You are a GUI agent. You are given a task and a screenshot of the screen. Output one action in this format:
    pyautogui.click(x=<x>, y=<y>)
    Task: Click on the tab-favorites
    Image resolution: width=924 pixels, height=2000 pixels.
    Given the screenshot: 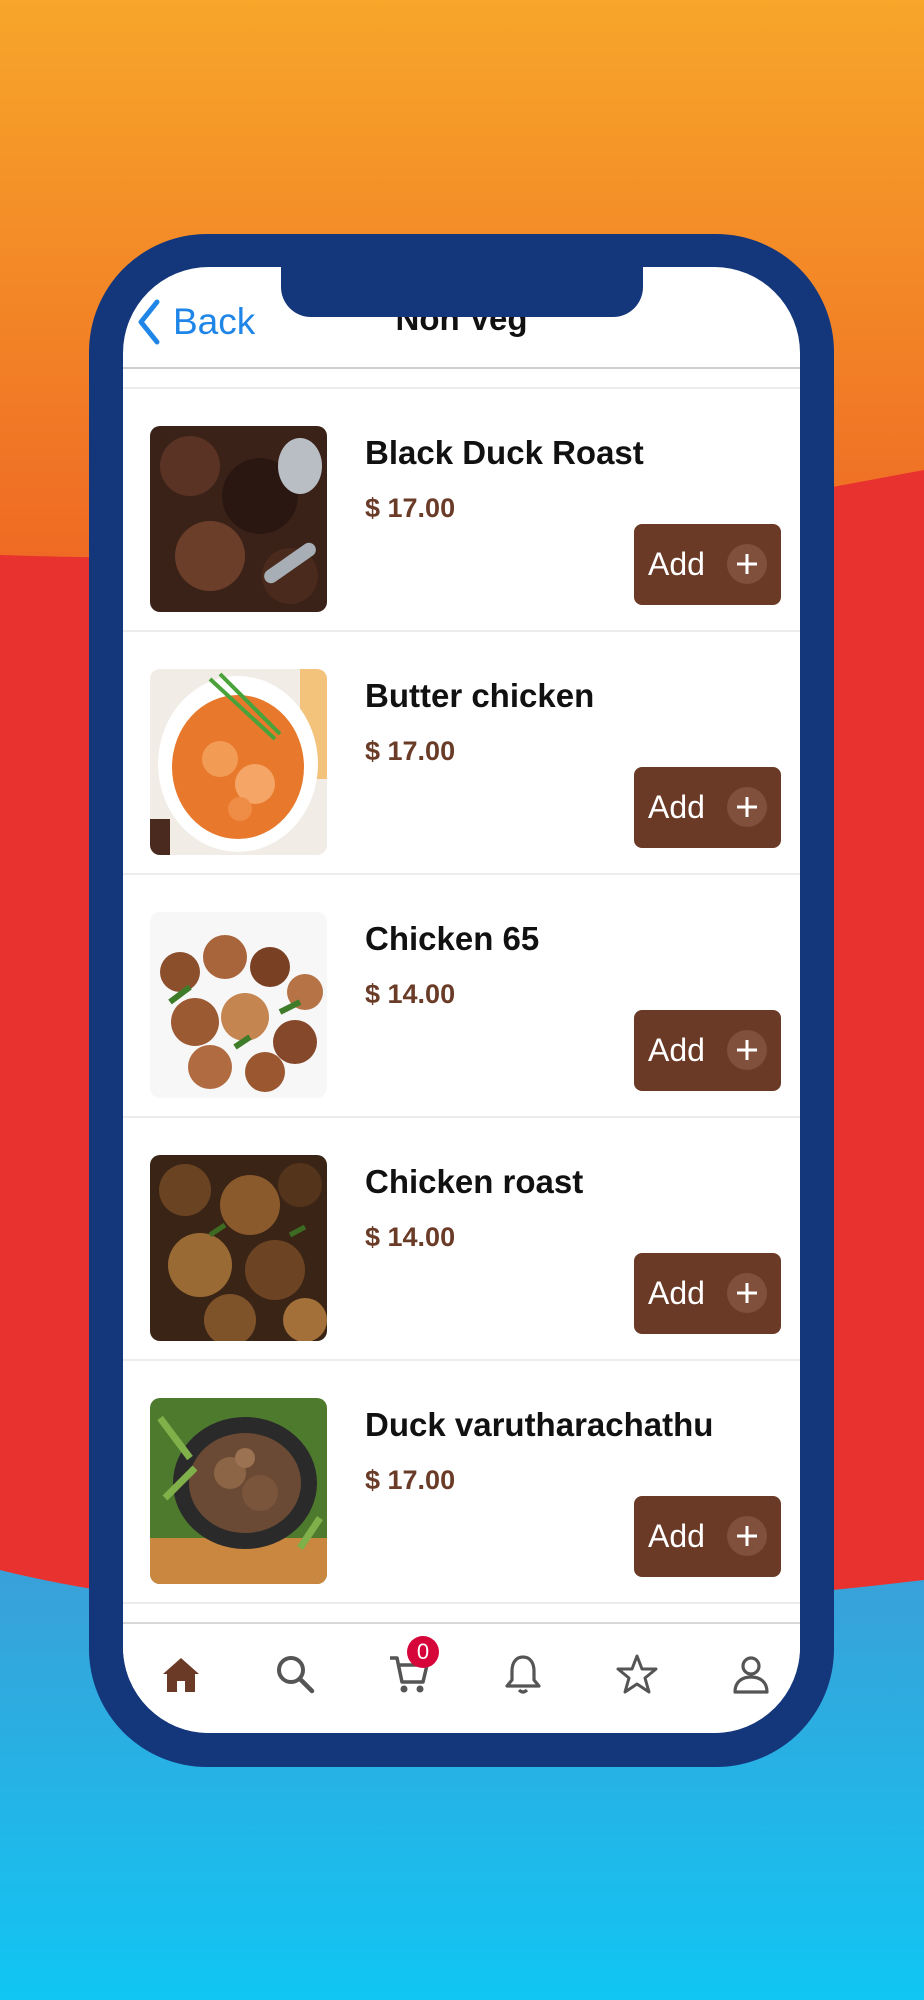 What is the action you would take?
    pyautogui.click(x=637, y=1674)
    